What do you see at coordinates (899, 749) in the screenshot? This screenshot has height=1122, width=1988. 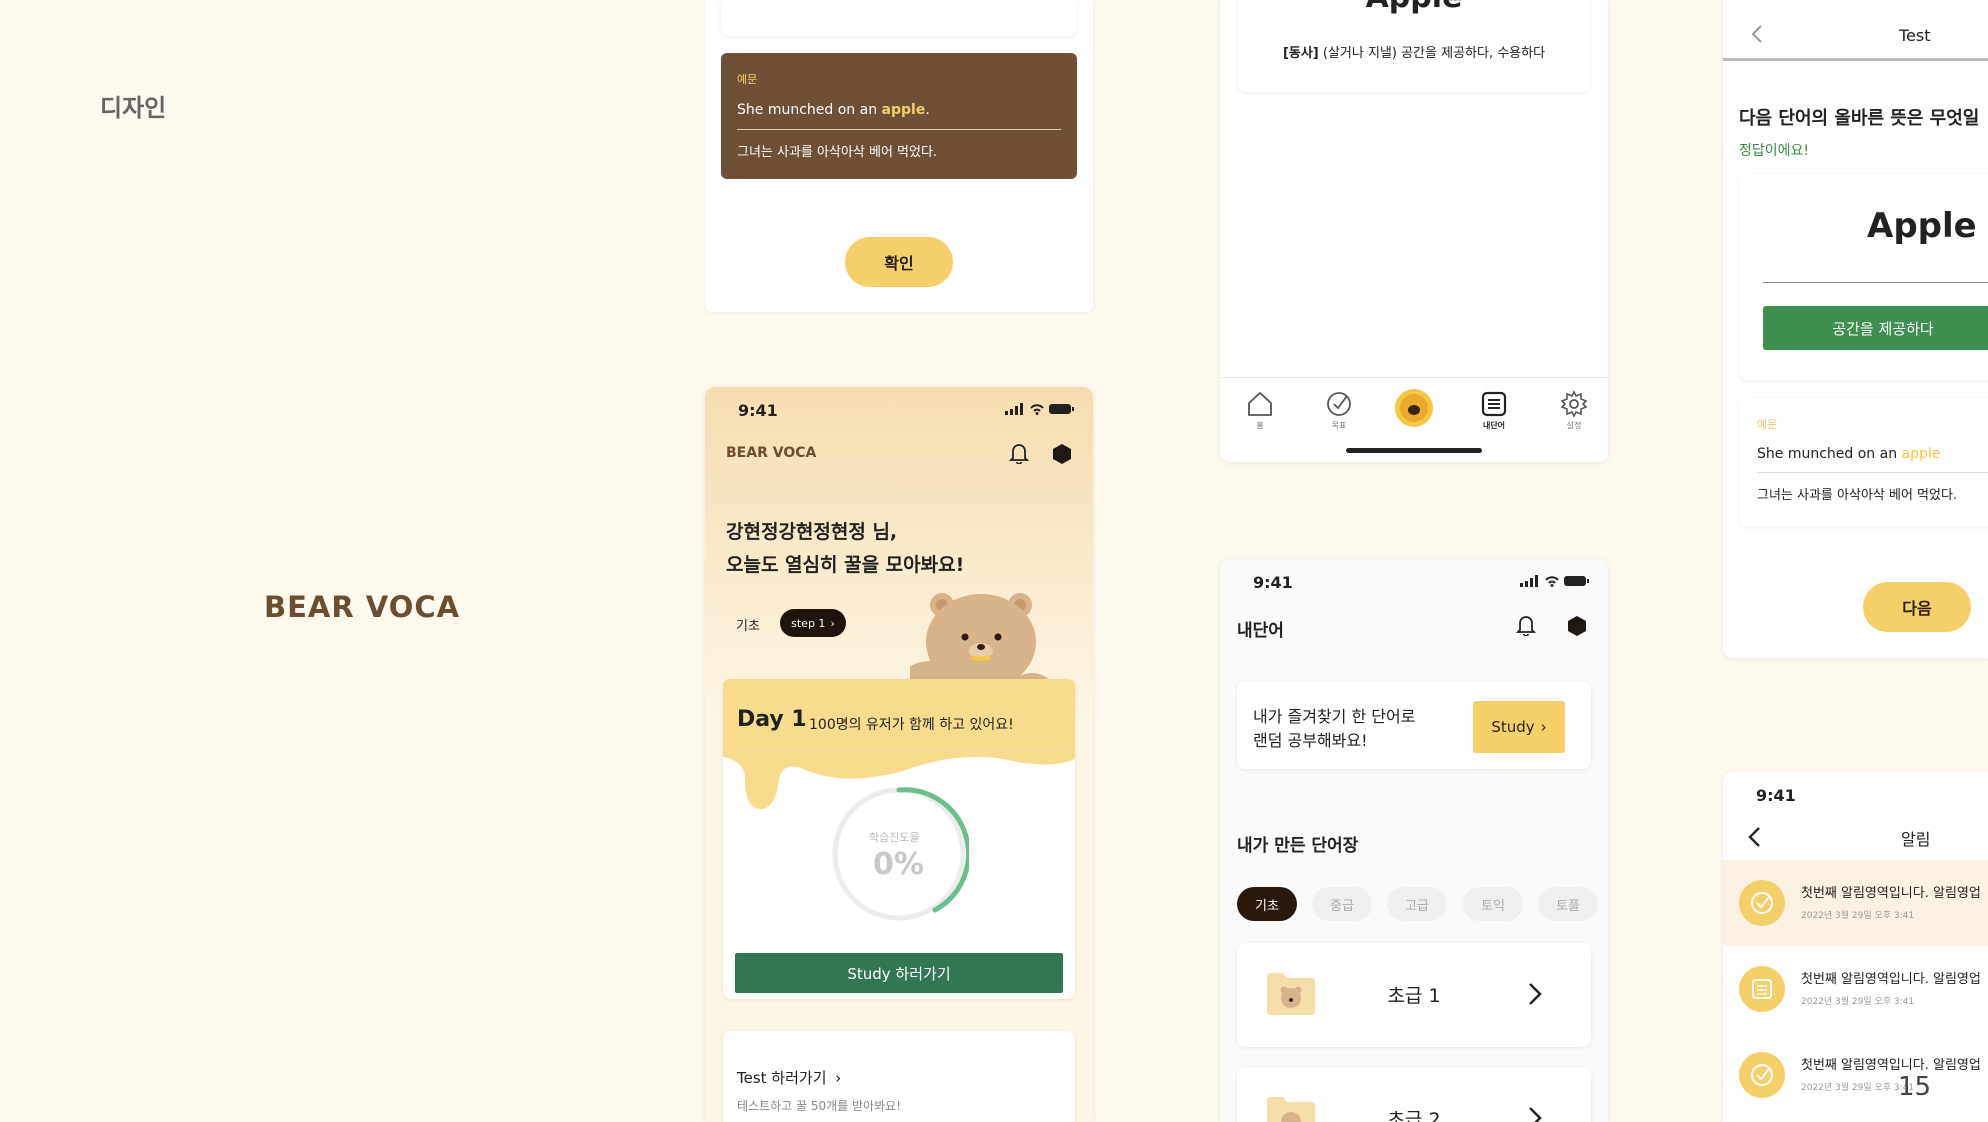 I see `day-divider` at bounding box center [899, 749].